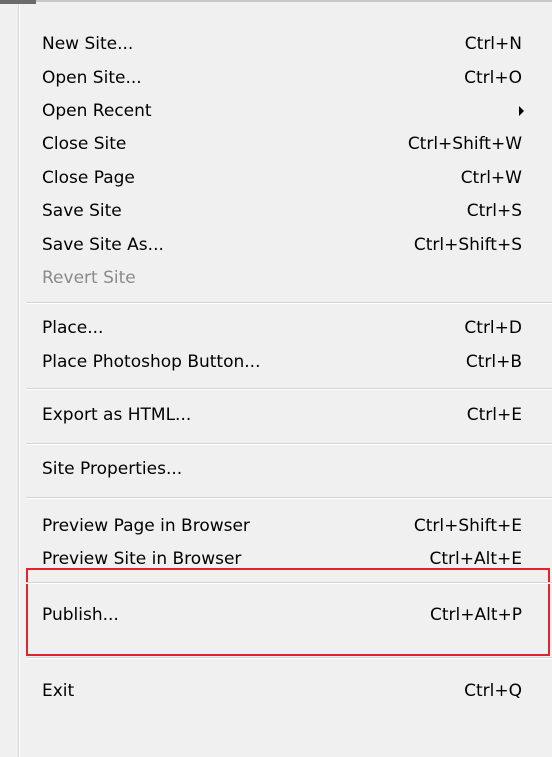  I want to click on menu-item-place: Place... Ctrl+D, so click(281, 327).